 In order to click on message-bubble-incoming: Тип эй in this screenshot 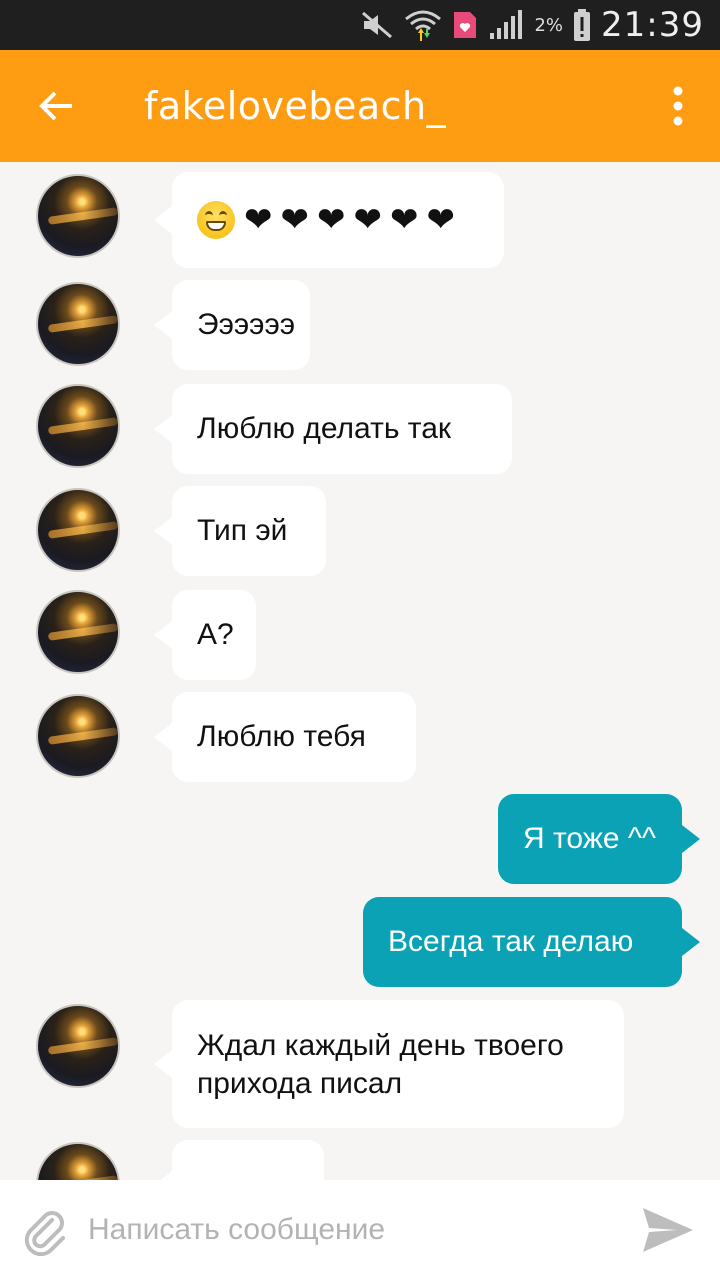, I will do `click(240, 531)`.